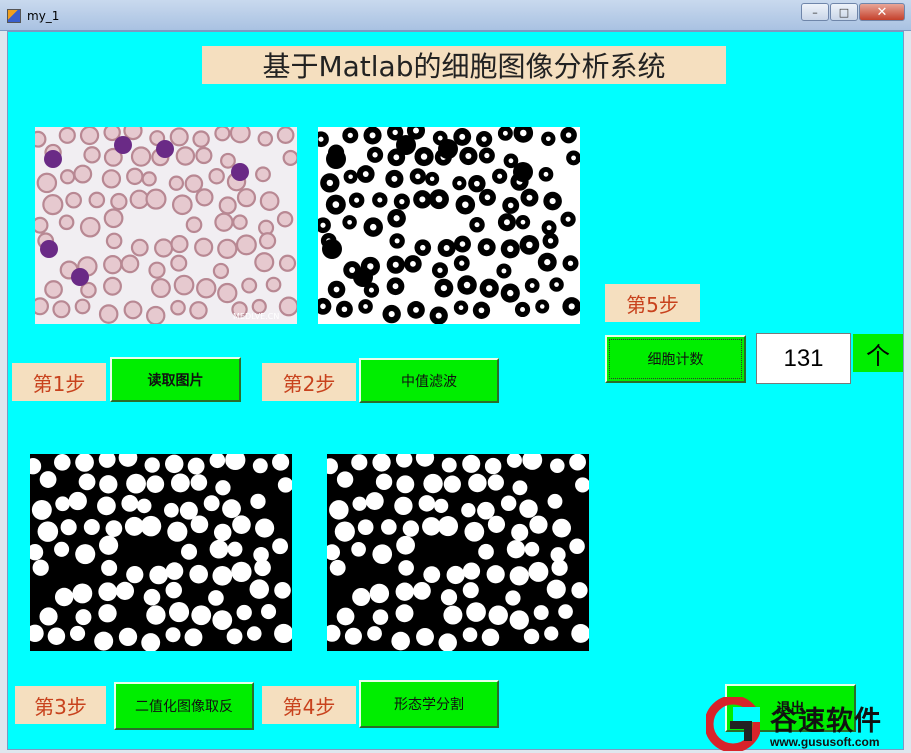 The width and height of the screenshot is (911, 753). I want to click on morphology-segment-button: 形态学分割, so click(429, 704).